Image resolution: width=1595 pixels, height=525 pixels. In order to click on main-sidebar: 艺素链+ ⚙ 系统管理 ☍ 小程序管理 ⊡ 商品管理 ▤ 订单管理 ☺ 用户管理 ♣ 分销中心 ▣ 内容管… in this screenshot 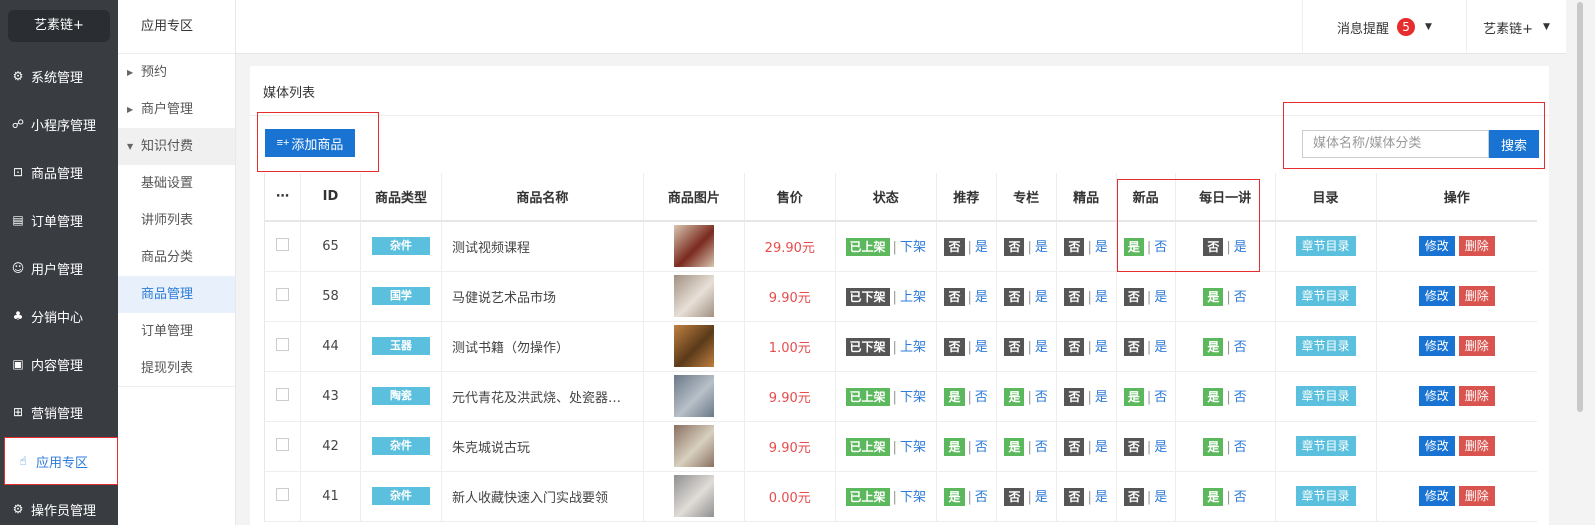, I will do `click(59, 262)`.